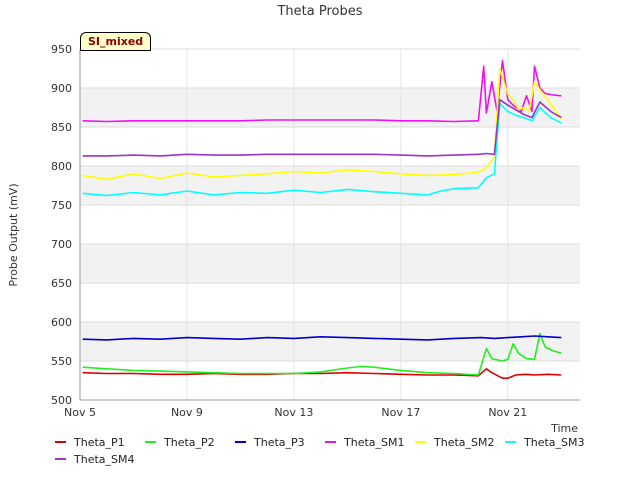 This screenshot has height=480, width=640. Describe the element at coordinates (507, 412) in the screenshot. I see `x-tick-label: Nov 21` at that location.